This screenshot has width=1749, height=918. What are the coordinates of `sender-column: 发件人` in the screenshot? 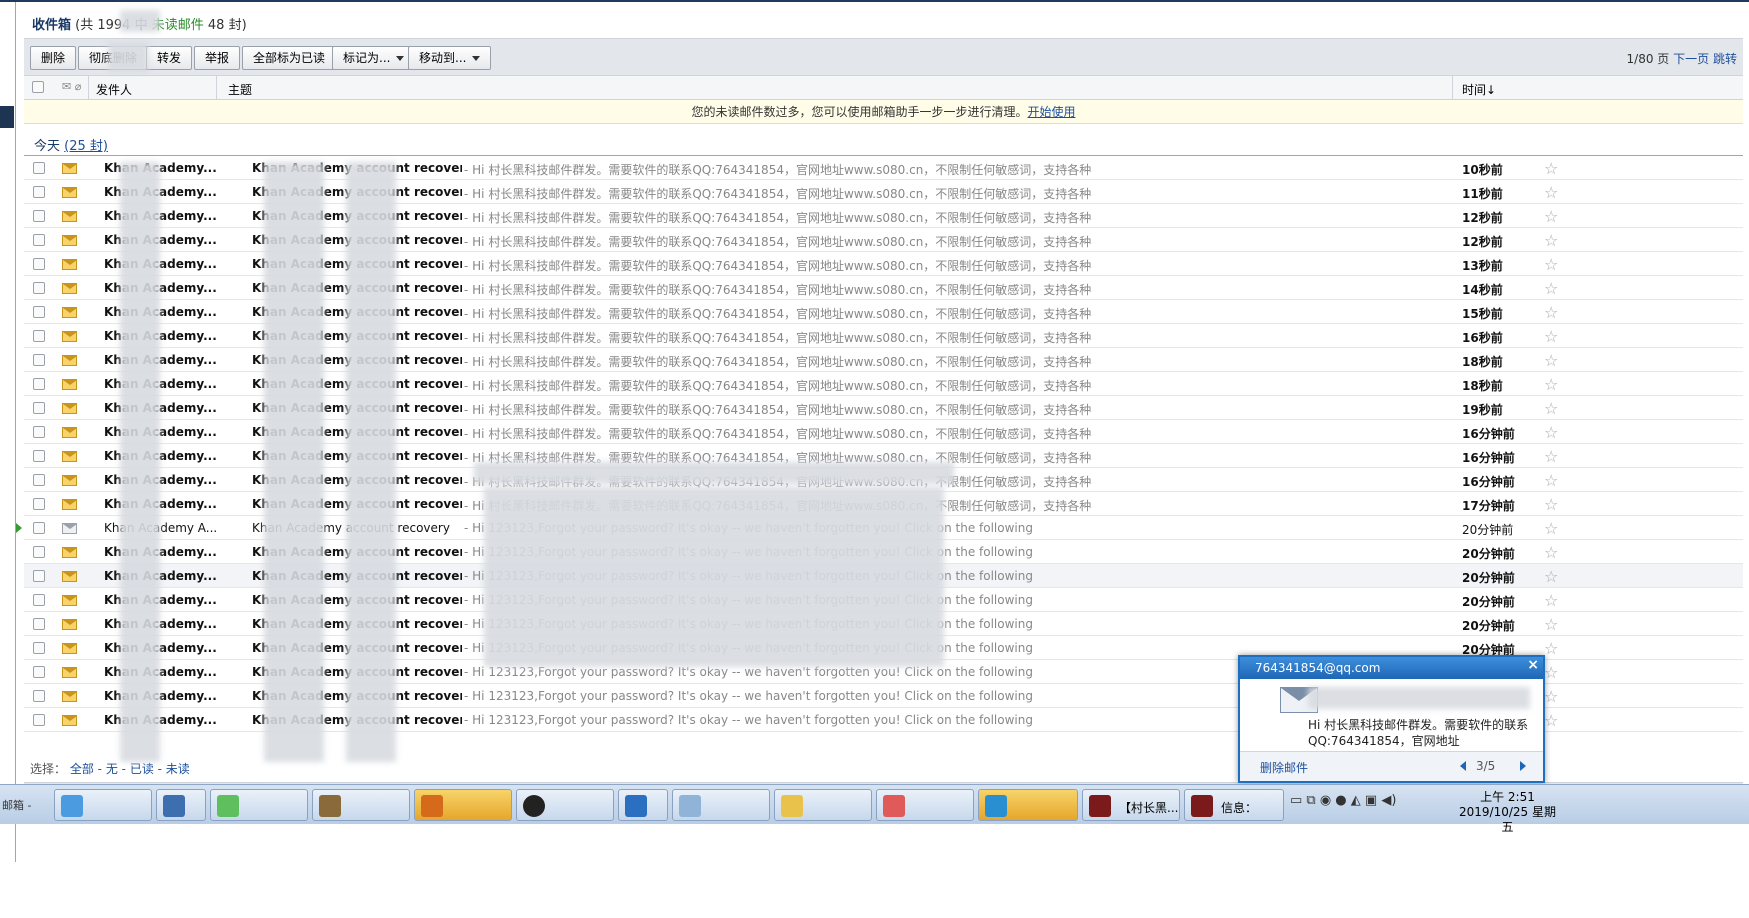 It's located at (114, 89).